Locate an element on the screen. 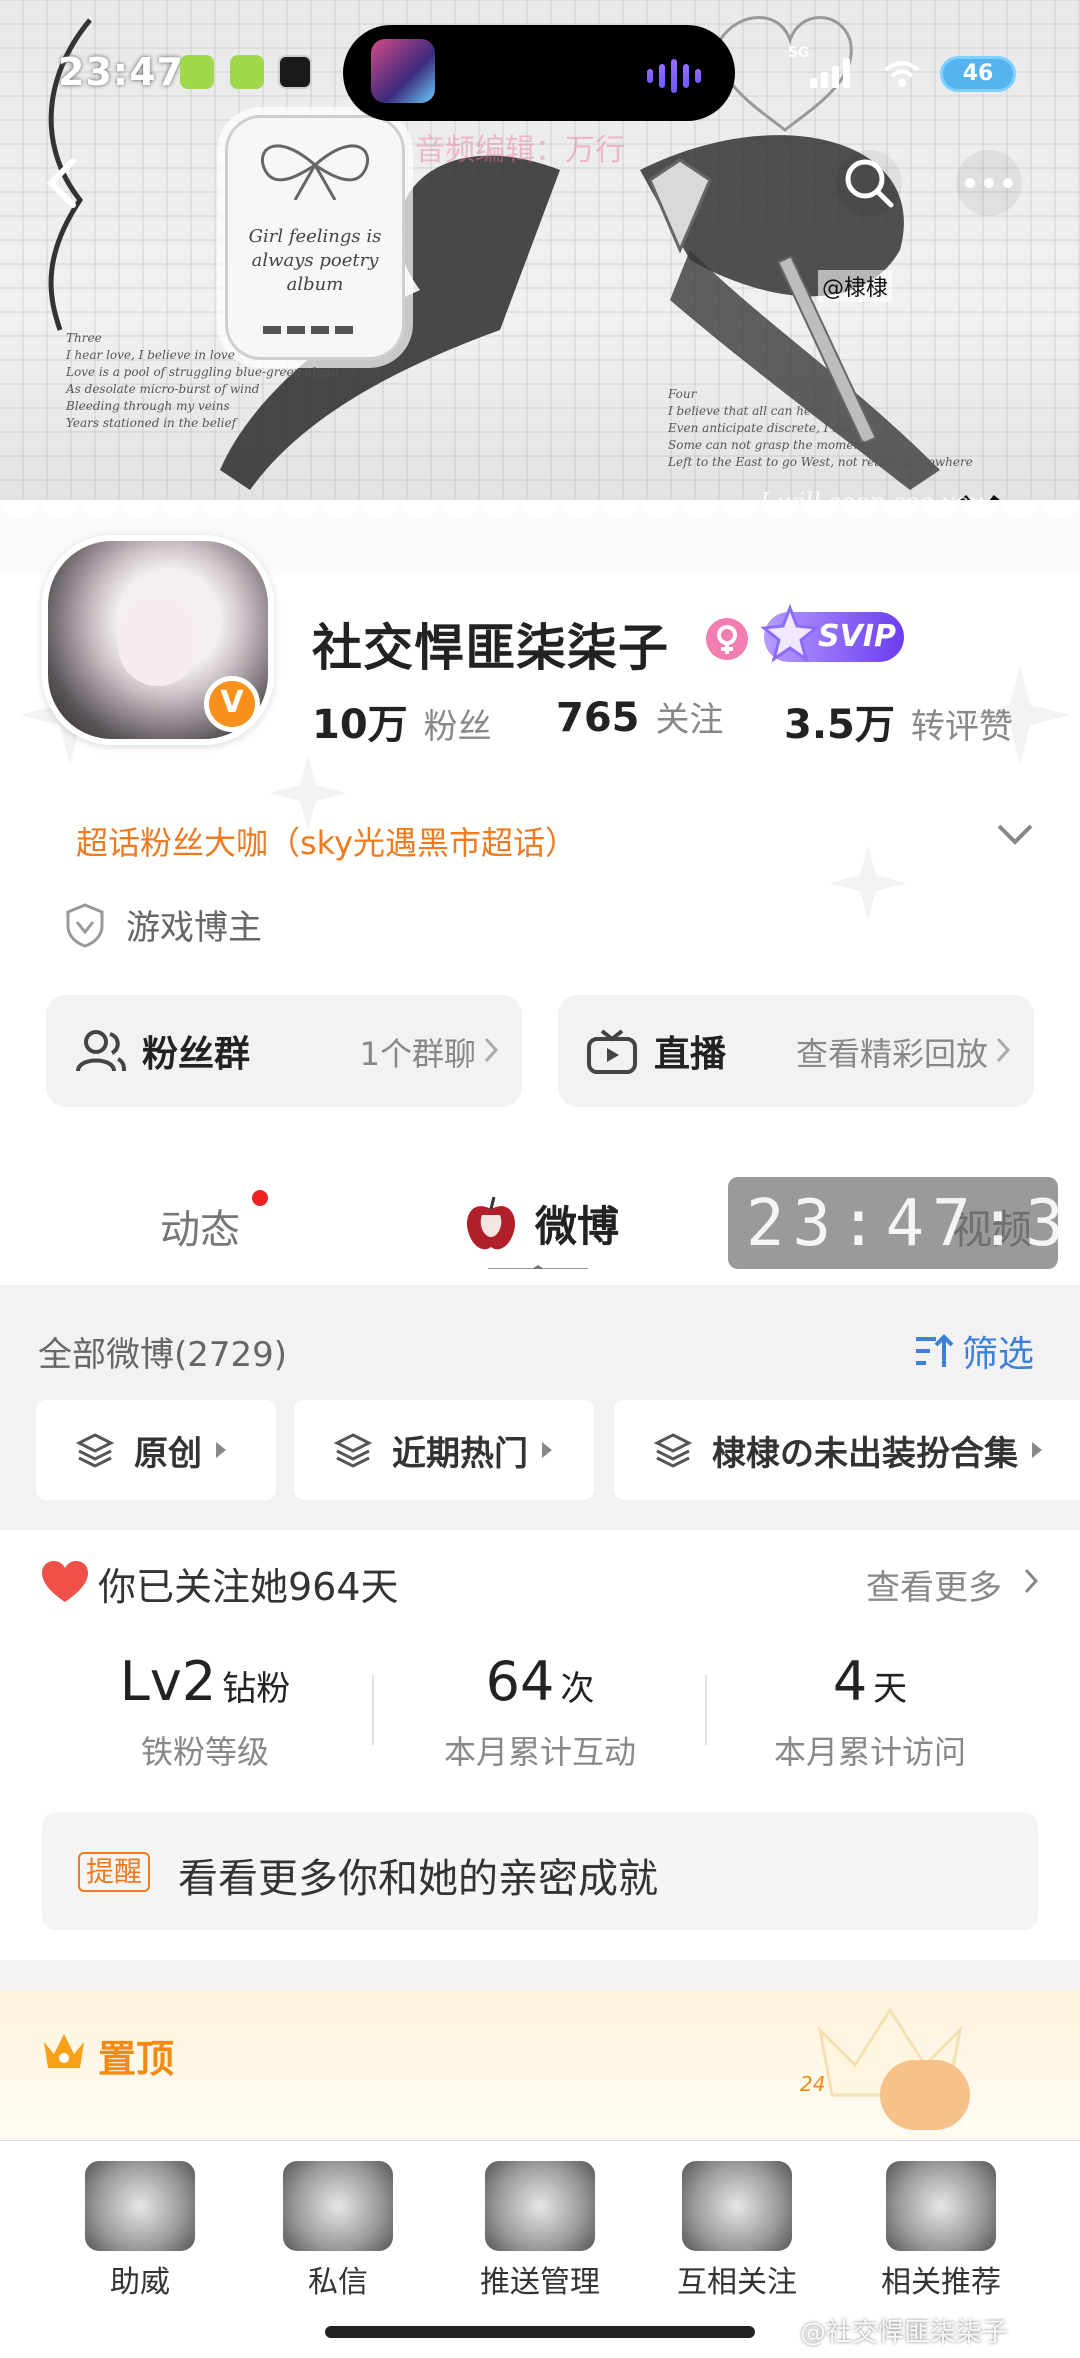  message-icon is located at coordinates (338, 2206).